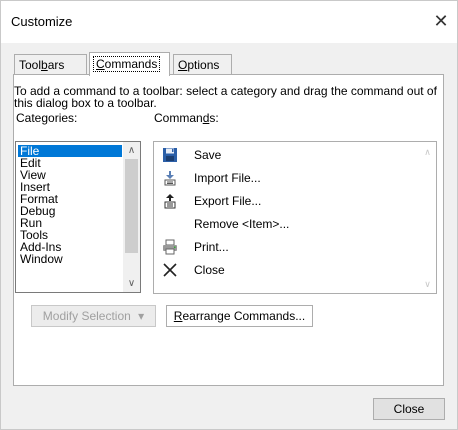 The height and width of the screenshot is (430, 458). I want to click on modify-selection-button: Modify Selection ▾, so click(93, 316).